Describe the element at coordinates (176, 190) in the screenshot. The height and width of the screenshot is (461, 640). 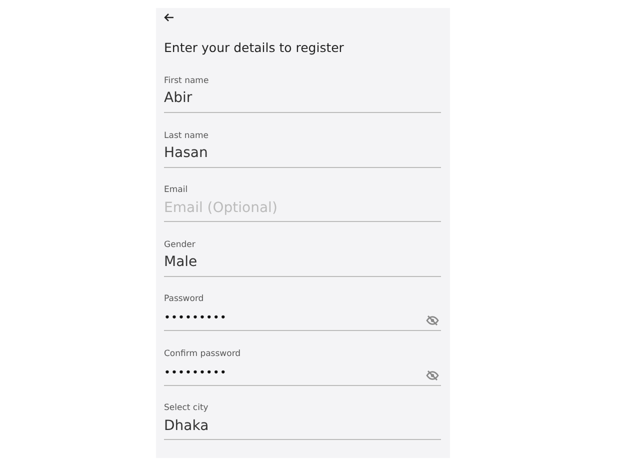
I see `field-label: Email` at that location.